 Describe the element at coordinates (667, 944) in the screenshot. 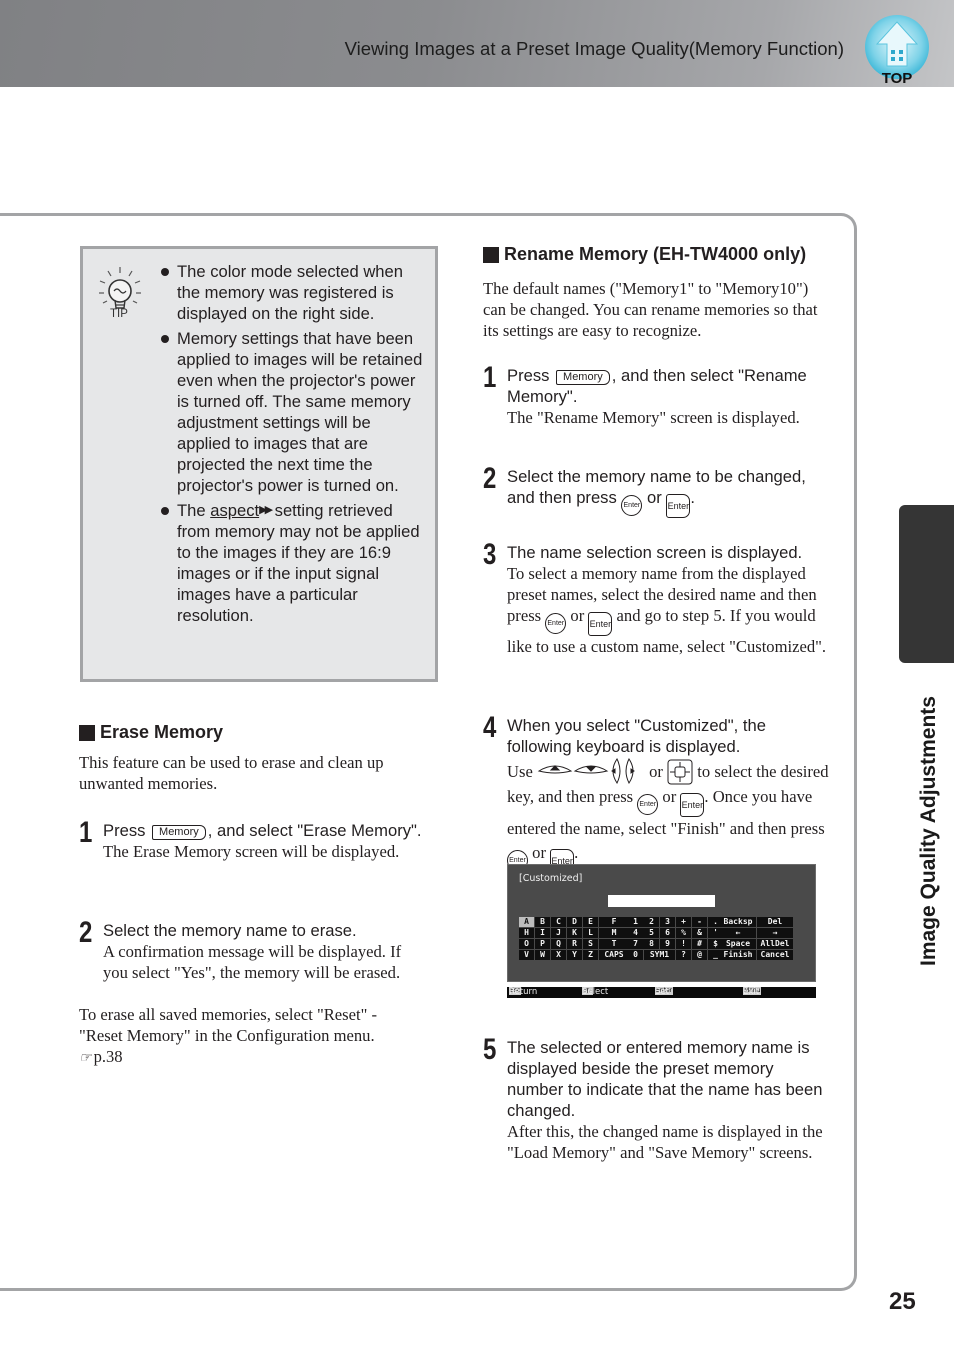

I see `keyboard-key: 9` at that location.